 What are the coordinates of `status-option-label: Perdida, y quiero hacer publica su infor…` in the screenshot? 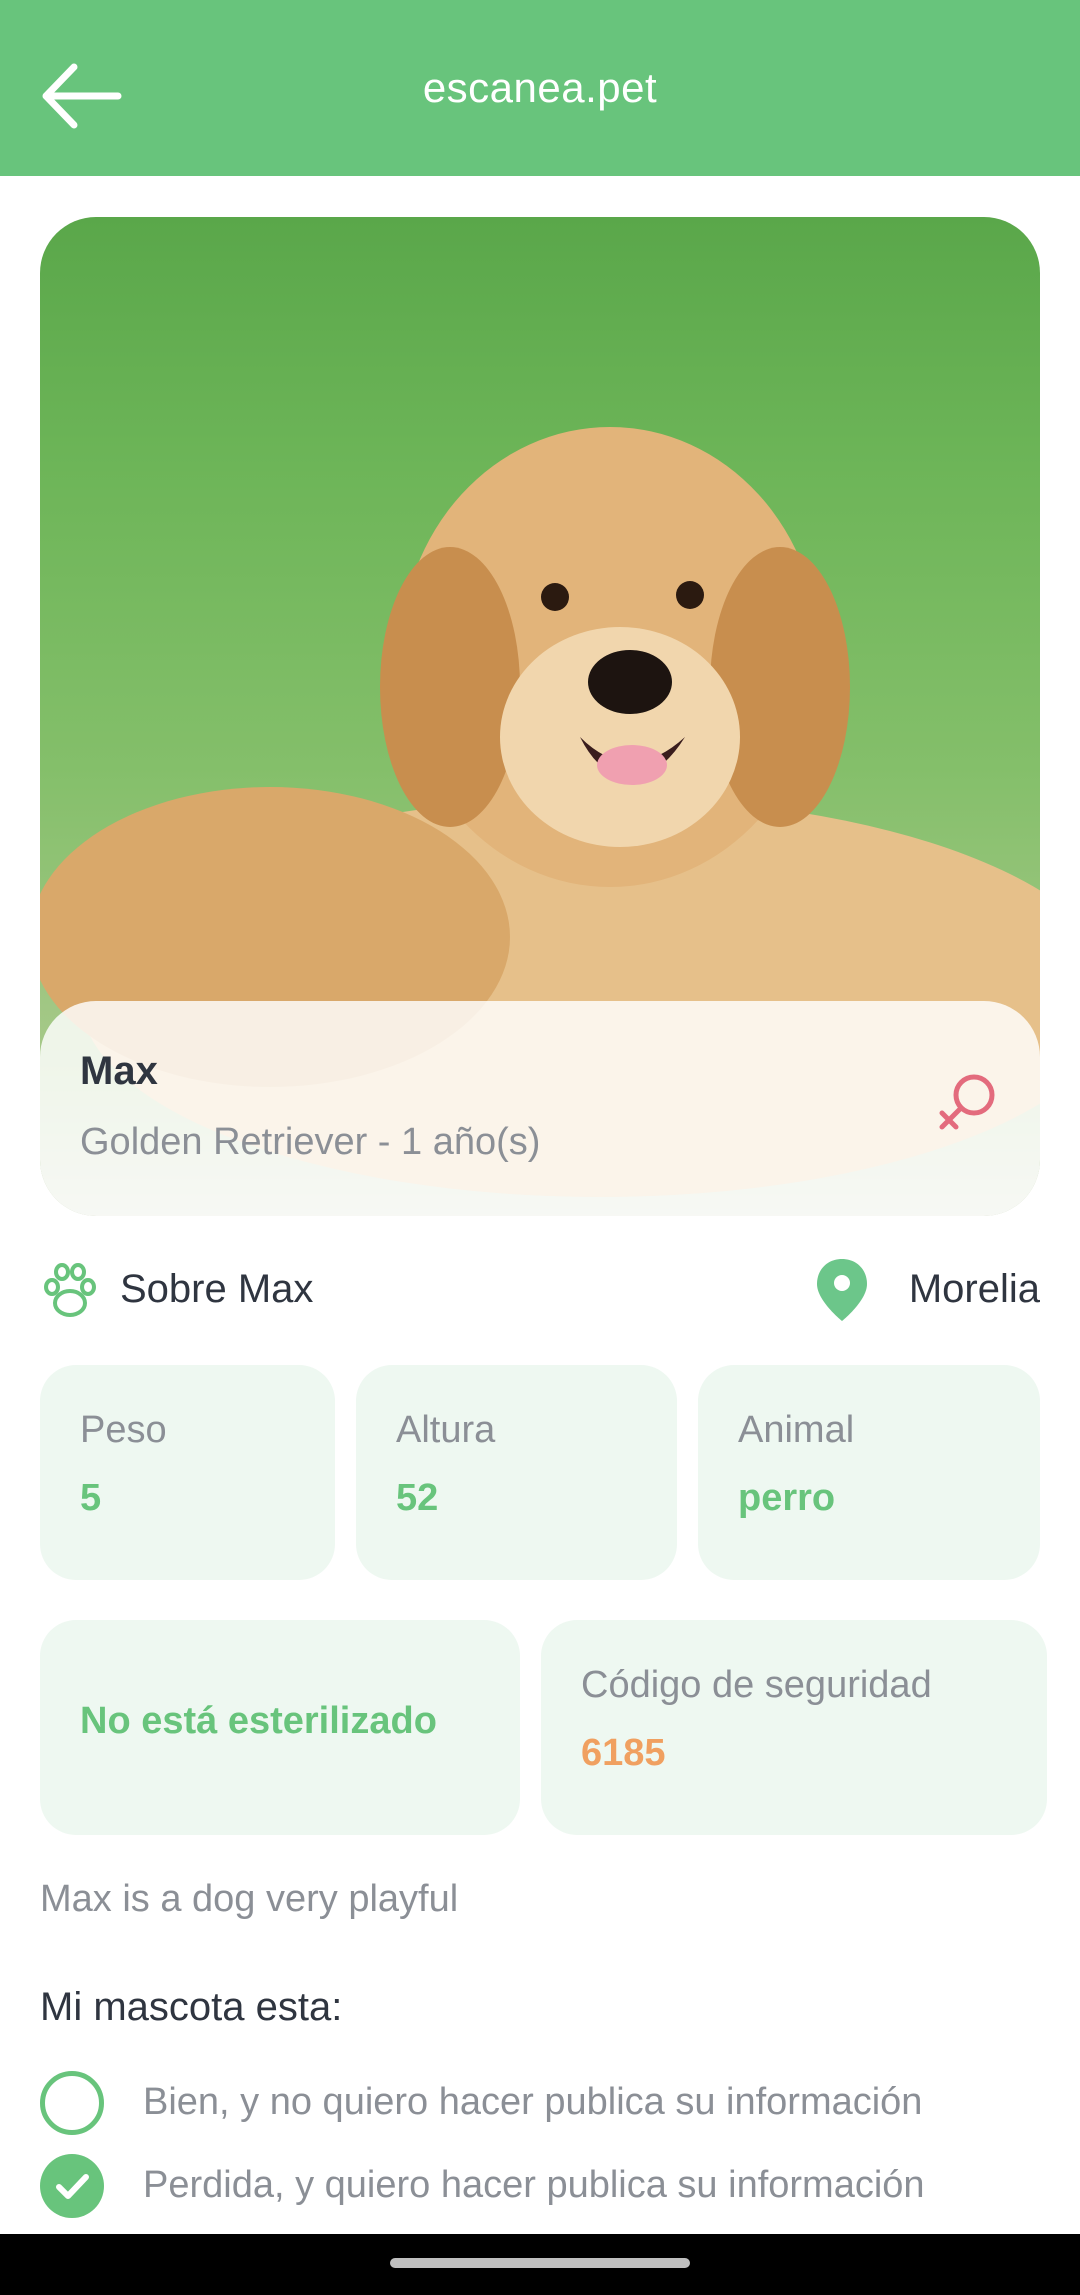 It's located at (534, 2185).